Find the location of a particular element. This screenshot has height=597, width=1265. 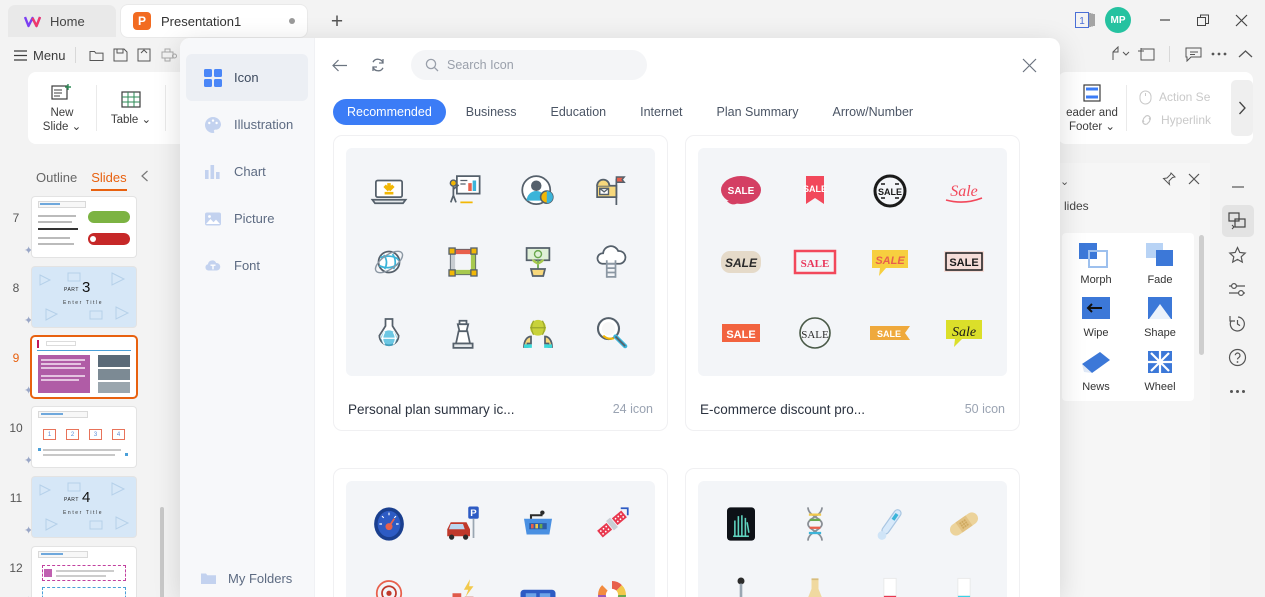

thumbnail-slide-8: PART 3 Enter Title is located at coordinates (84, 297).